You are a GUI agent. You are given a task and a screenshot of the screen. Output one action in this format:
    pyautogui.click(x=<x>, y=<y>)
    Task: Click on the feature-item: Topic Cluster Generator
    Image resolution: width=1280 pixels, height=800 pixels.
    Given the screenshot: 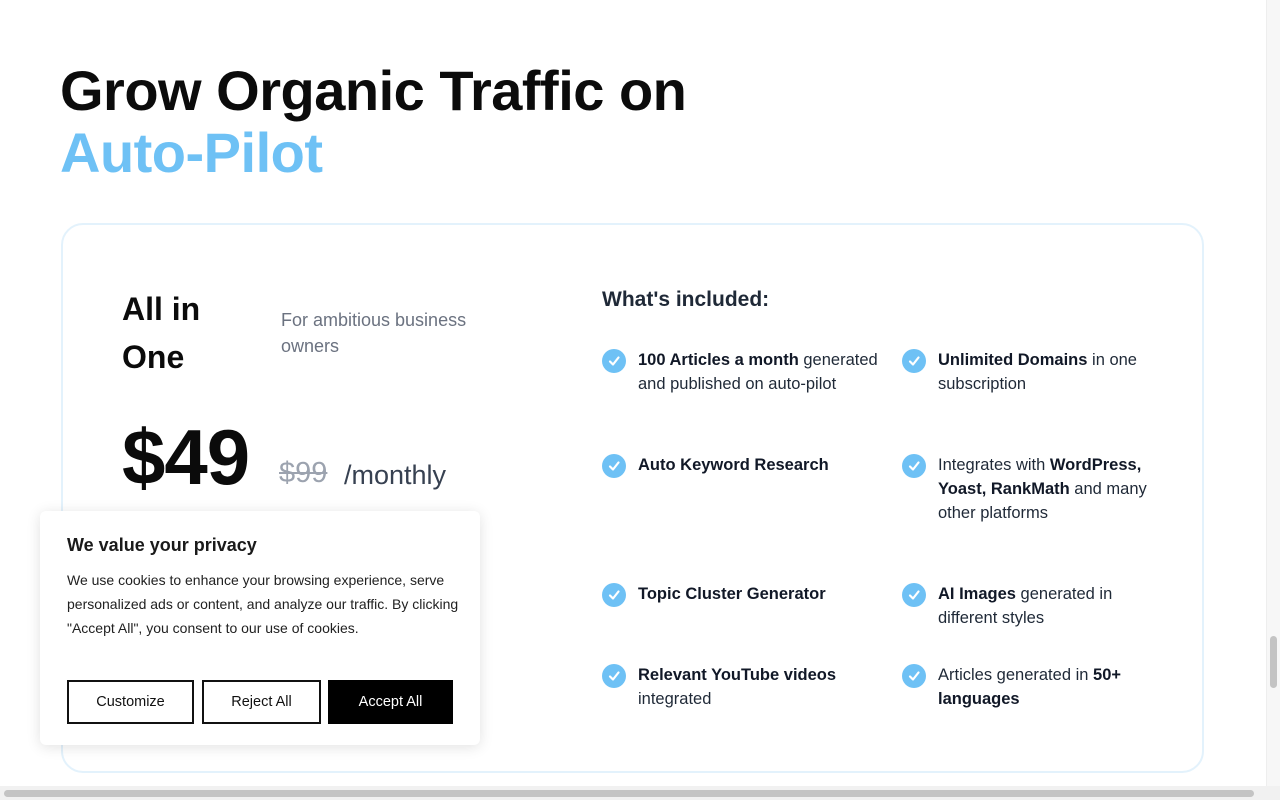 What is the action you would take?
    pyautogui.click(x=740, y=594)
    